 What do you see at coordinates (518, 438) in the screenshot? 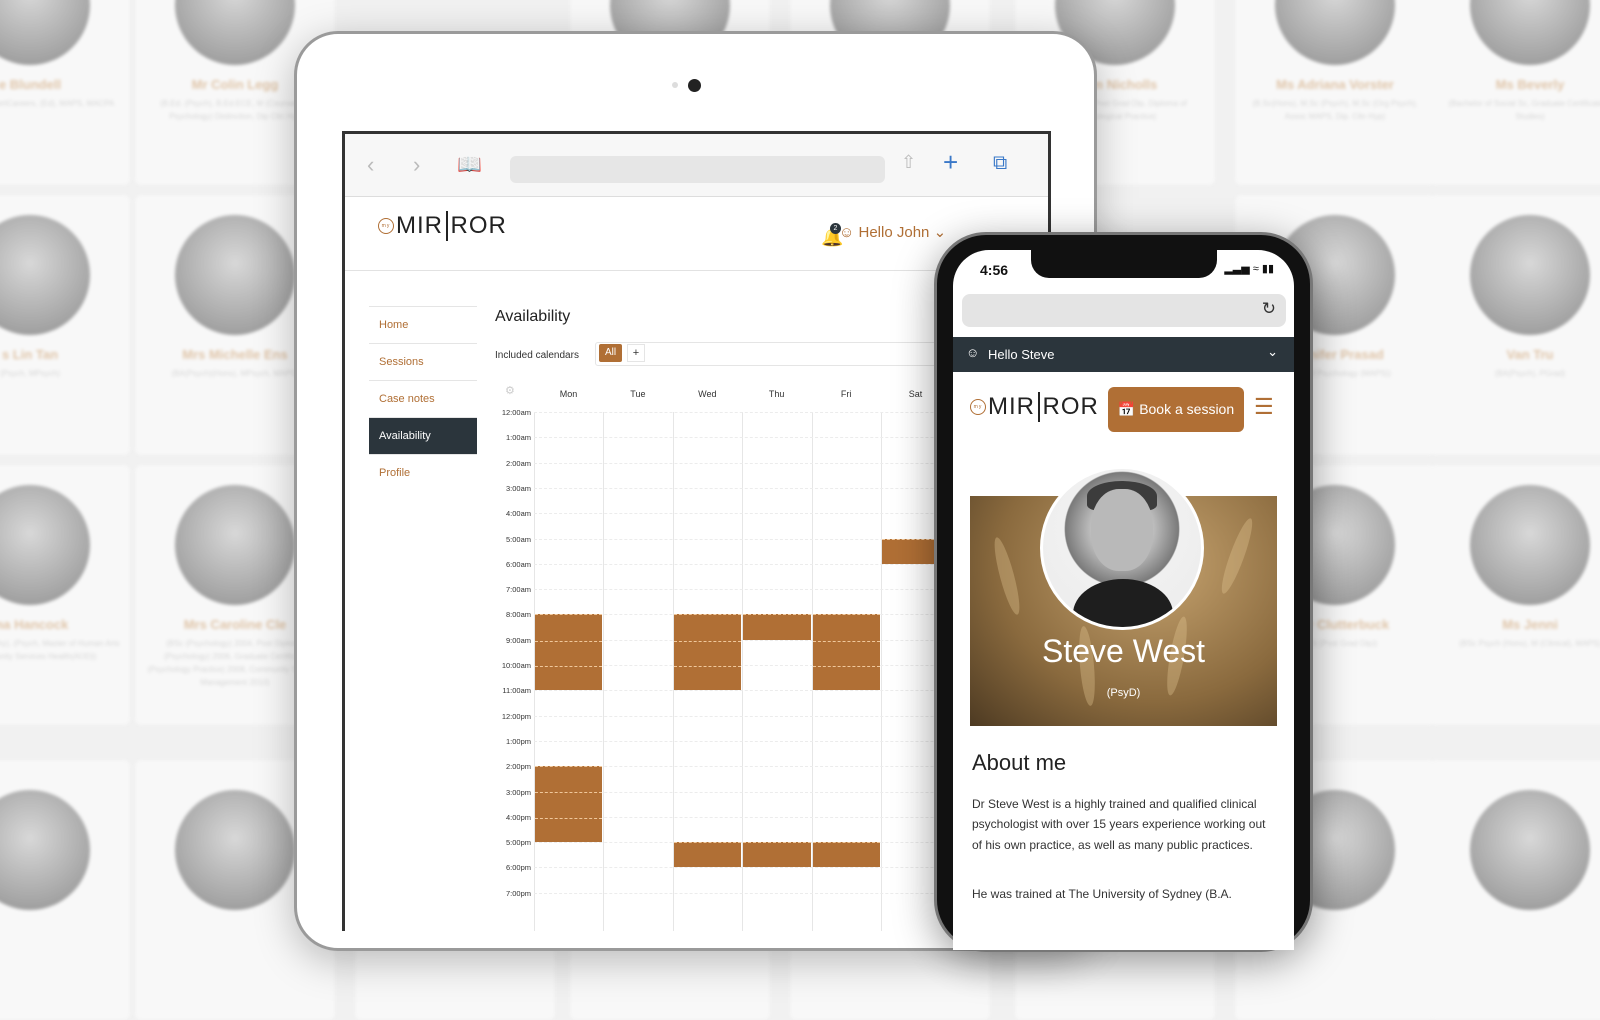
I see `time-label: 1:00am` at bounding box center [518, 438].